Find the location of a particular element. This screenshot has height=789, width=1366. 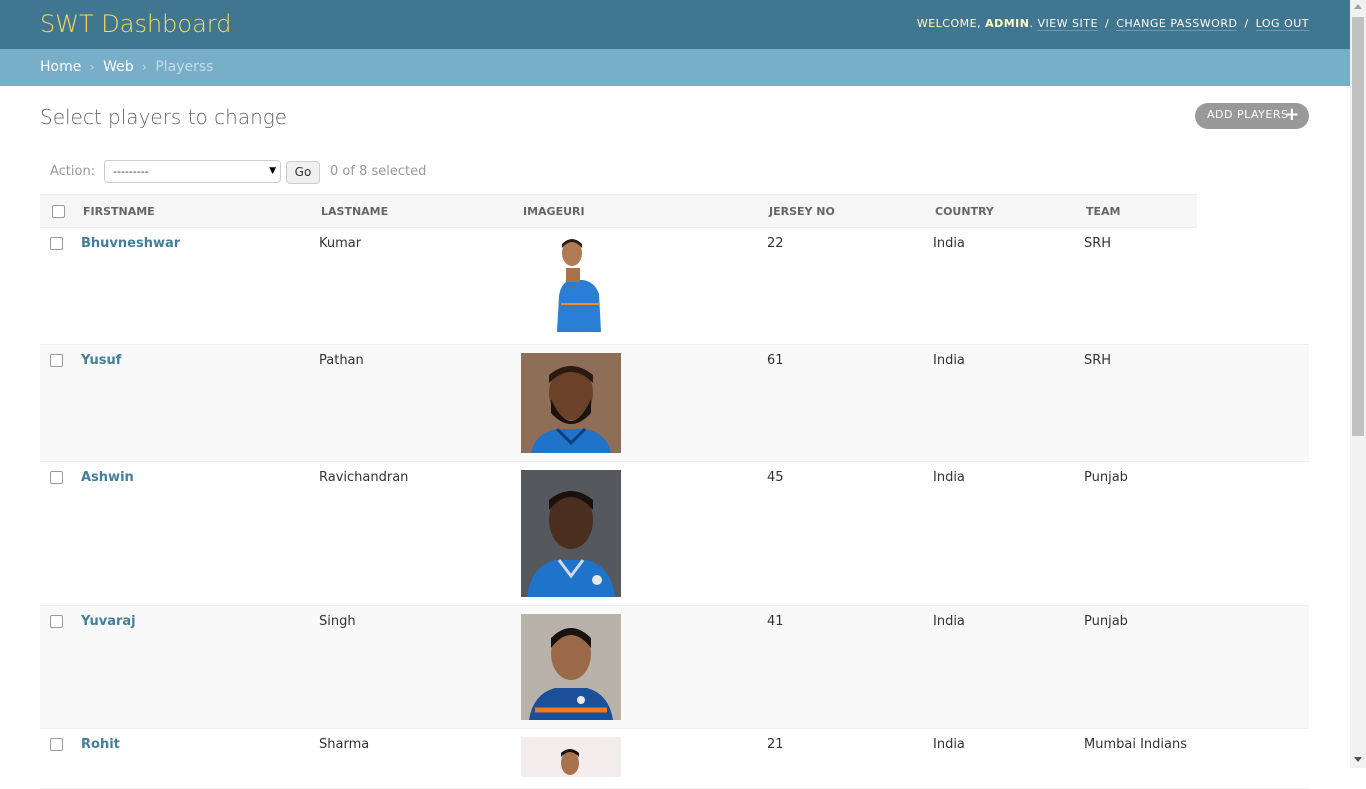

jersey-cell: 61 is located at coordinates (850, 403).